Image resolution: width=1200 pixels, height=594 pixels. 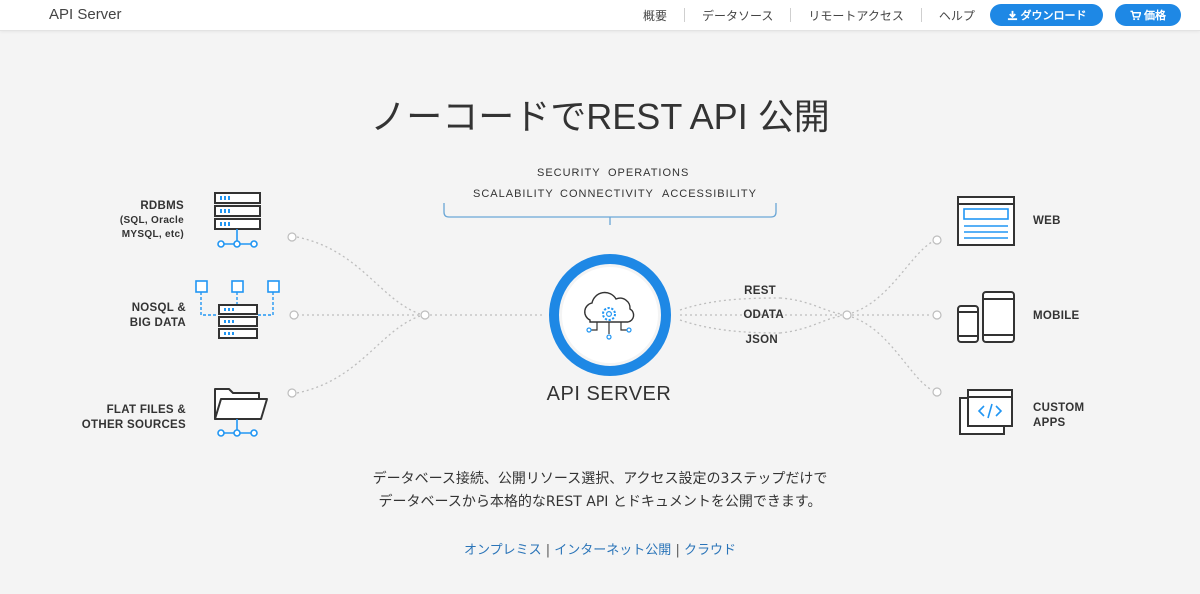 What do you see at coordinates (710, 550) in the screenshot?
I see `link-cloud: クラウド` at bounding box center [710, 550].